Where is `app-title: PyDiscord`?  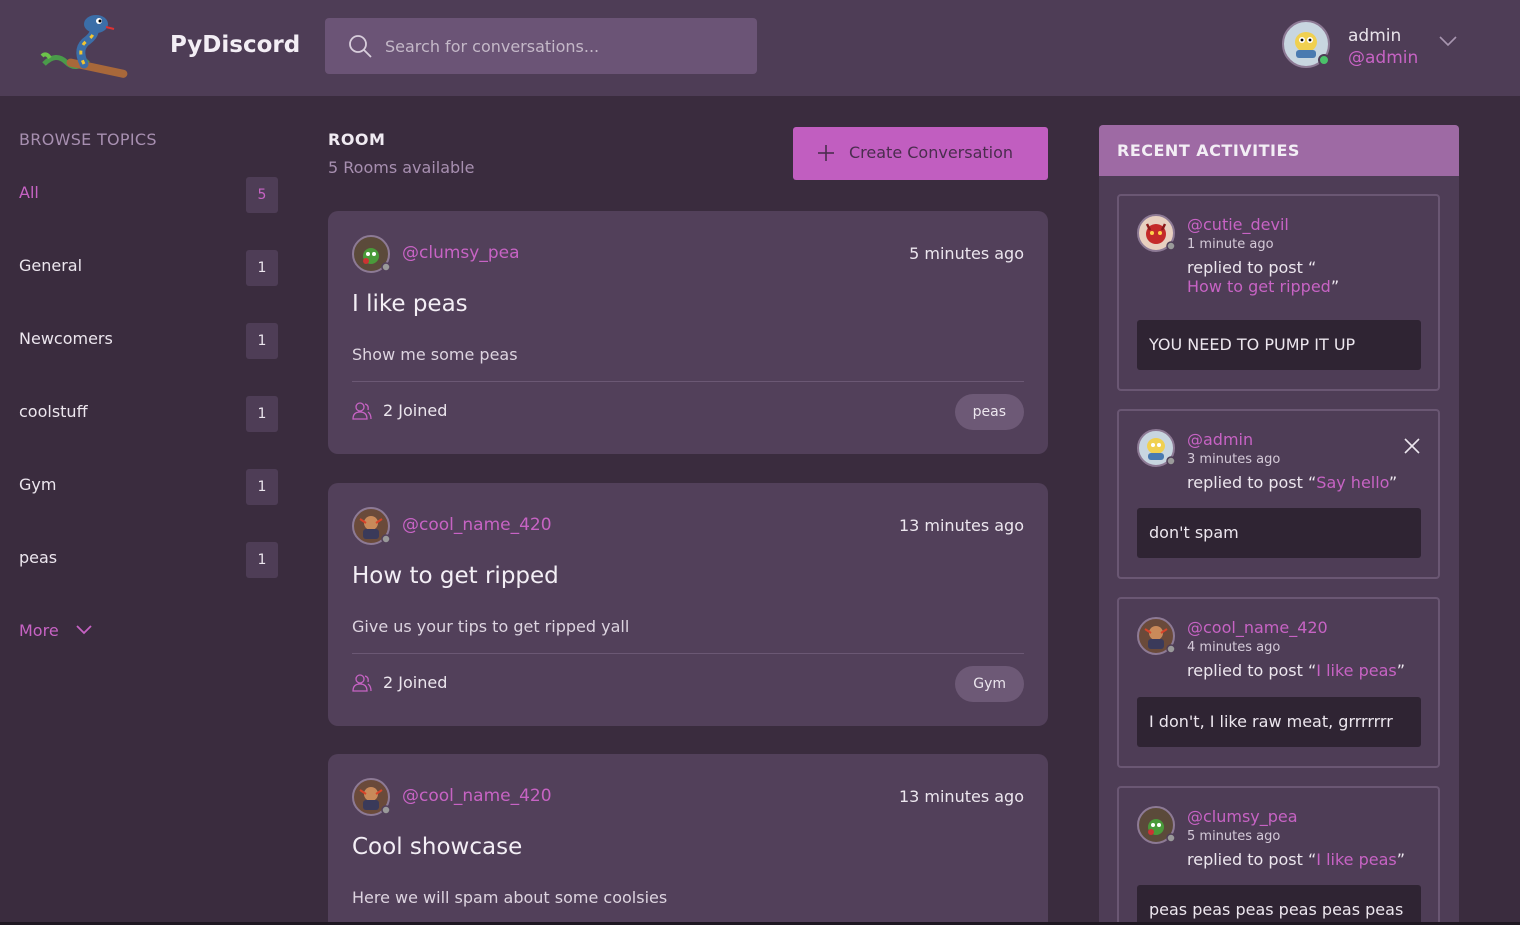 app-title: PyDiscord is located at coordinates (235, 45).